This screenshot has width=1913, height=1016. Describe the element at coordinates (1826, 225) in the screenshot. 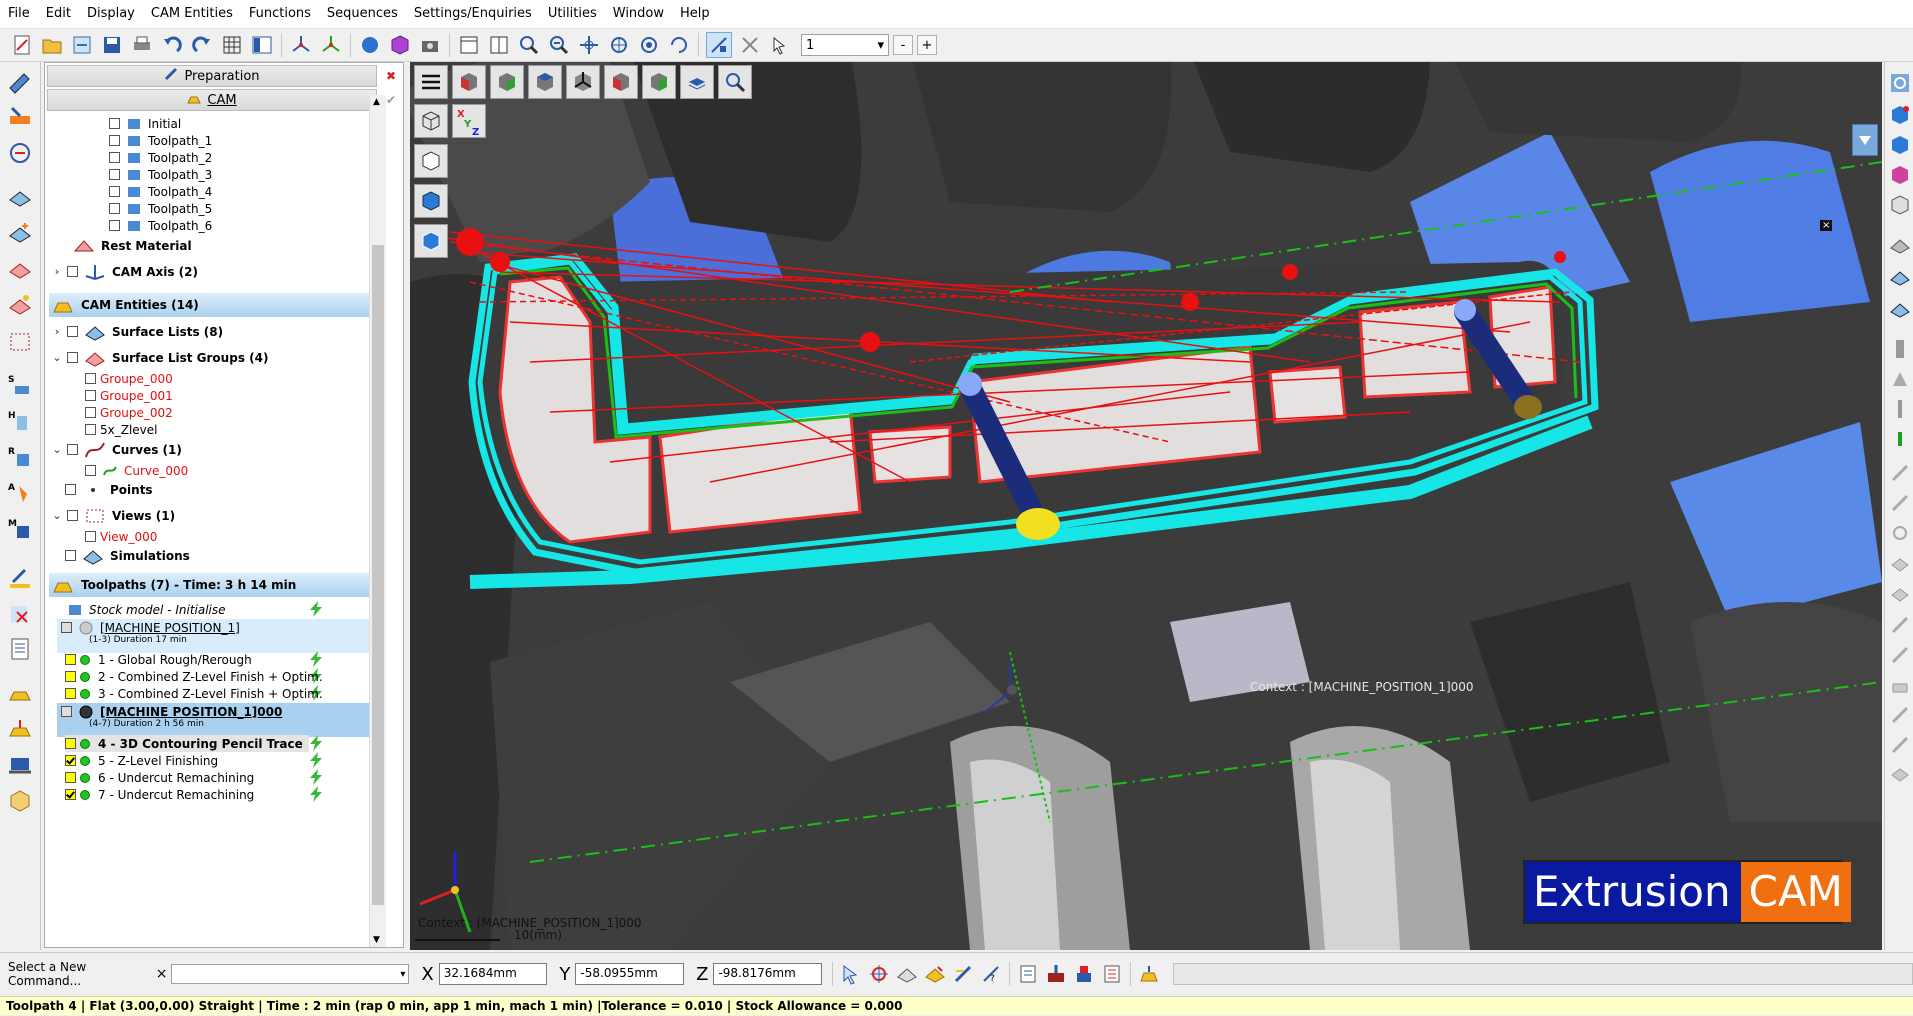

I see `close-marker-icon: ×` at that location.